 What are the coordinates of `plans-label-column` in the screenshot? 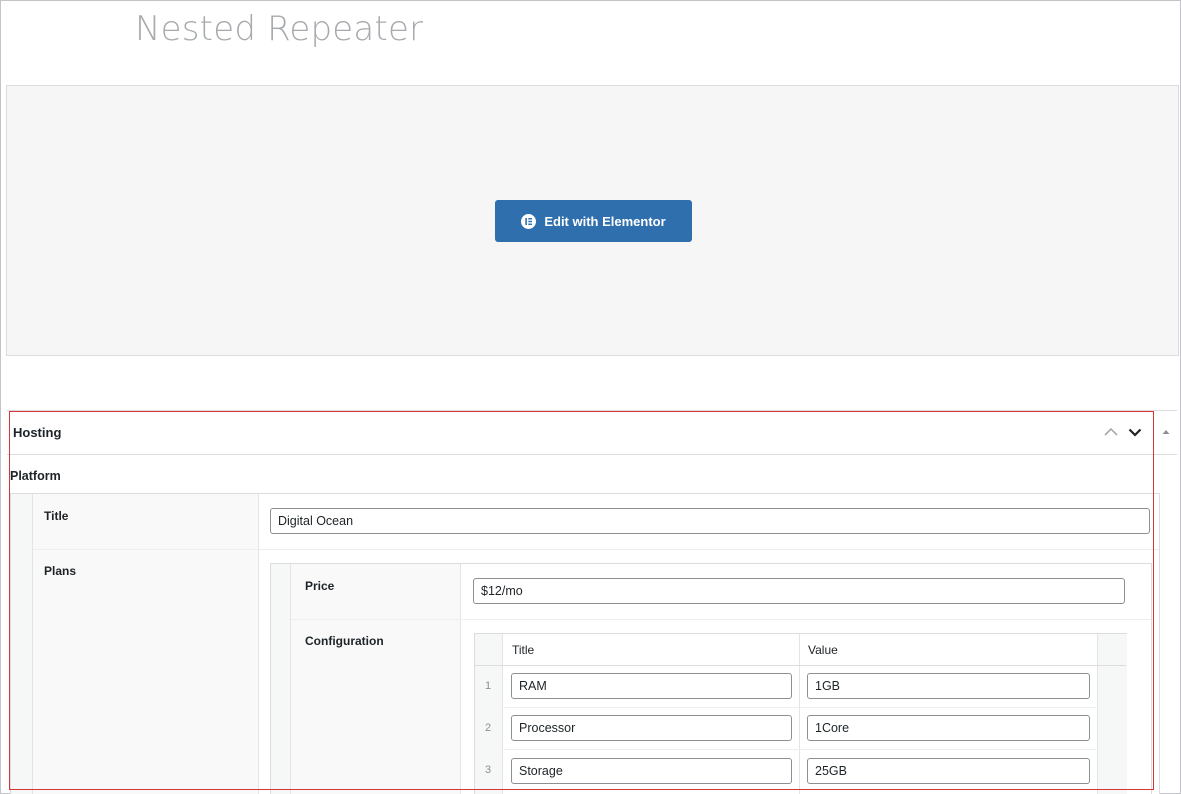 It's located at (376, 679).